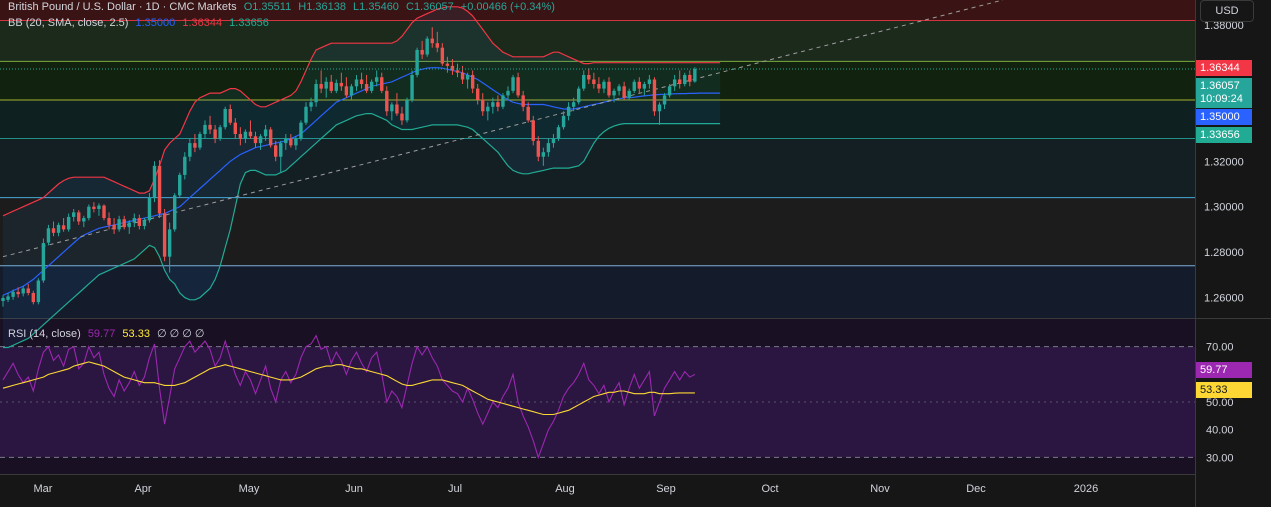  What do you see at coordinates (1224, 135) in the screenshot?
I see `bb-lower-tag: 1.33656` at bounding box center [1224, 135].